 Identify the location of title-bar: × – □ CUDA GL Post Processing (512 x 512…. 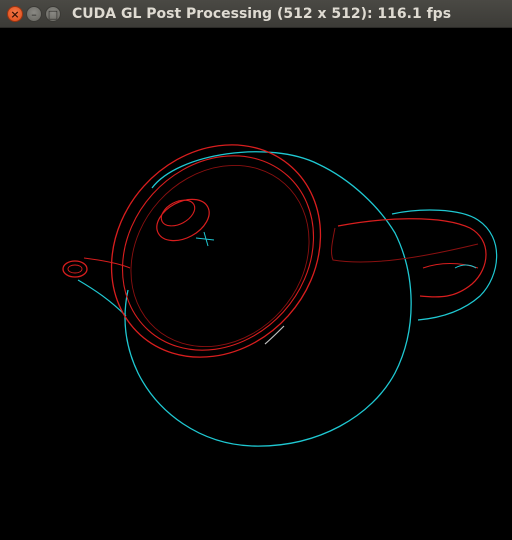
(256, 14).